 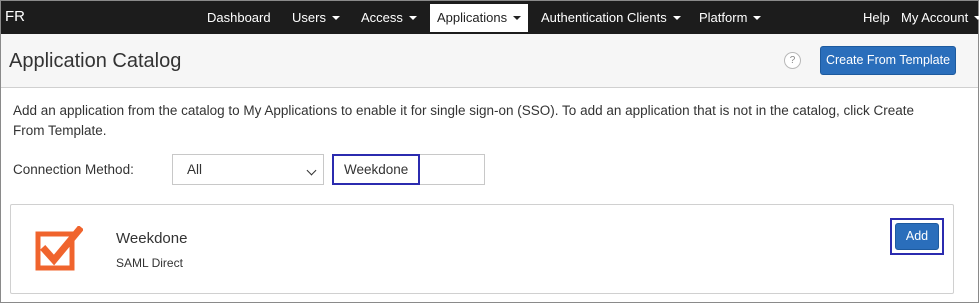 What do you see at coordinates (95, 61) in the screenshot?
I see `page-title: Application Catalog` at bounding box center [95, 61].